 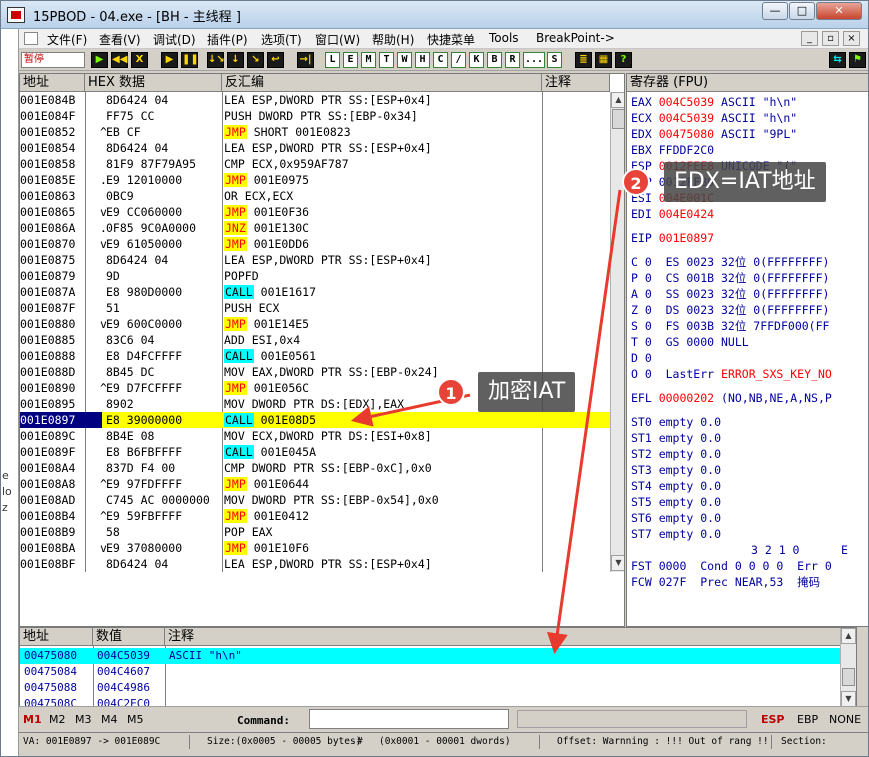 I want to click on annotation-callout-1: 加密IAT, so click(x=527, y=392).